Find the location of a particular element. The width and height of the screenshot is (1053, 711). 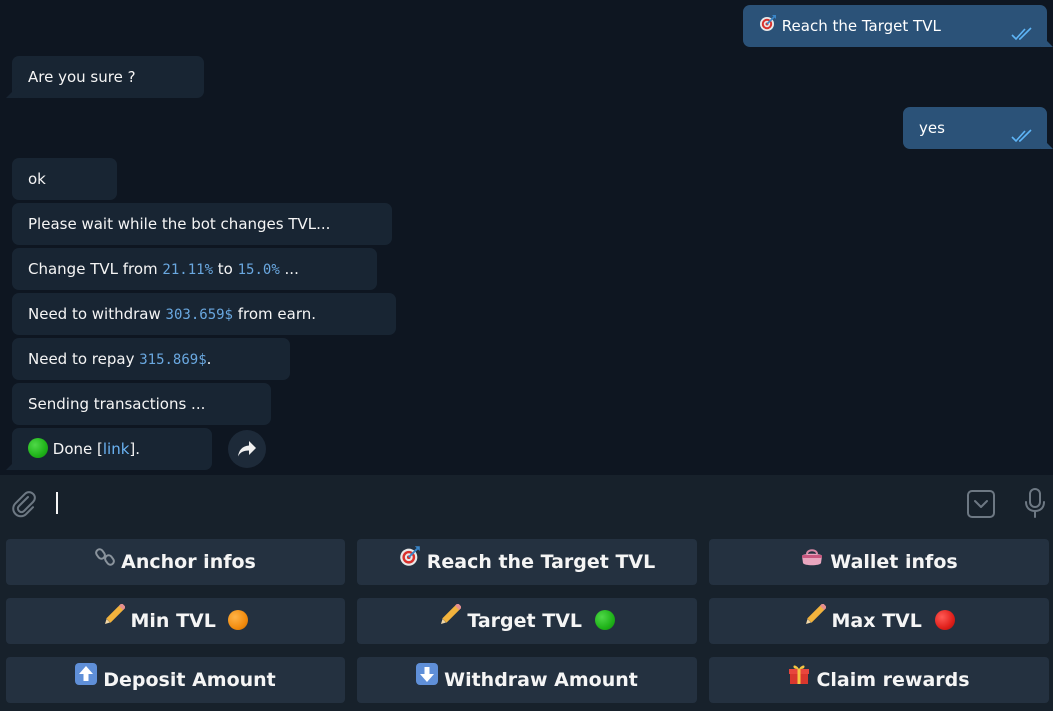

incoming-message: Need to withdraw 303.659$ from earn. is located at coordinates (204, 314).